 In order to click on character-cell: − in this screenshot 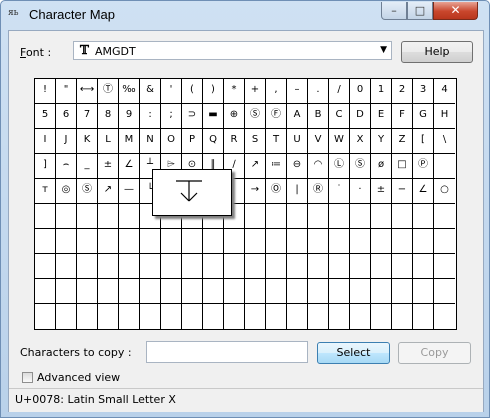, I will do `click(402, 191)`.